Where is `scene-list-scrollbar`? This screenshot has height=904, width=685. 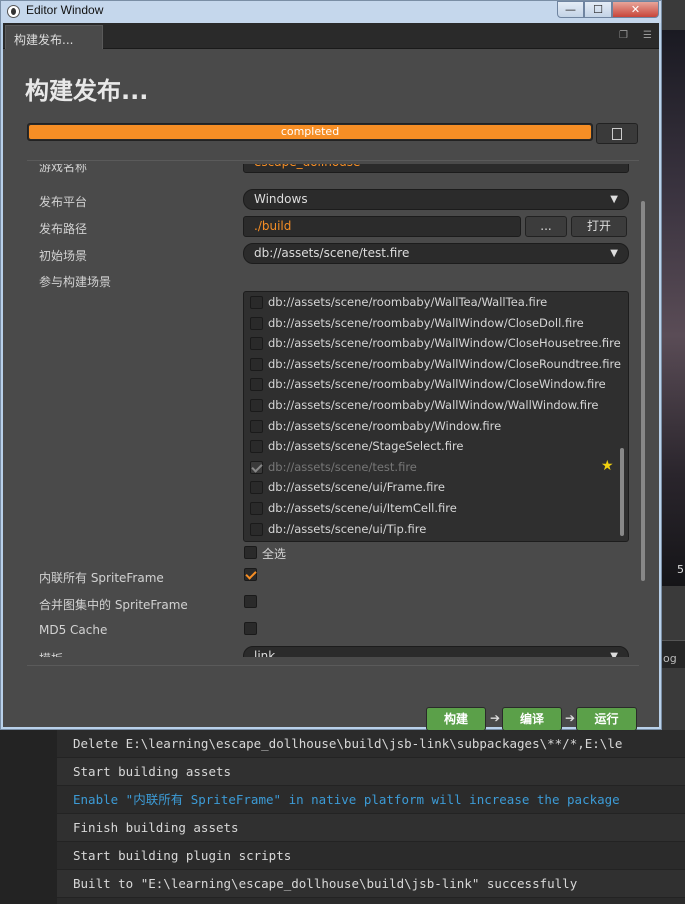
scene-list-scrollbar is located at coordinates (622, 492).